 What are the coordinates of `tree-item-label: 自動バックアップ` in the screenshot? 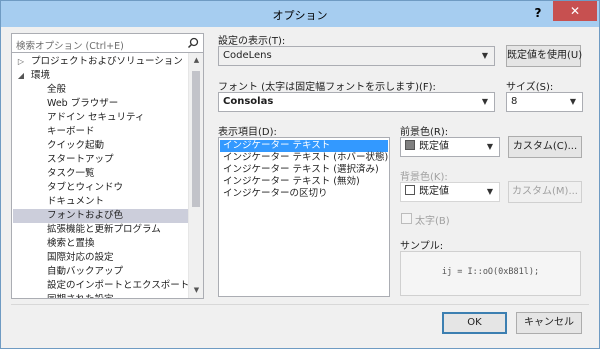 It's located at (85, 271).